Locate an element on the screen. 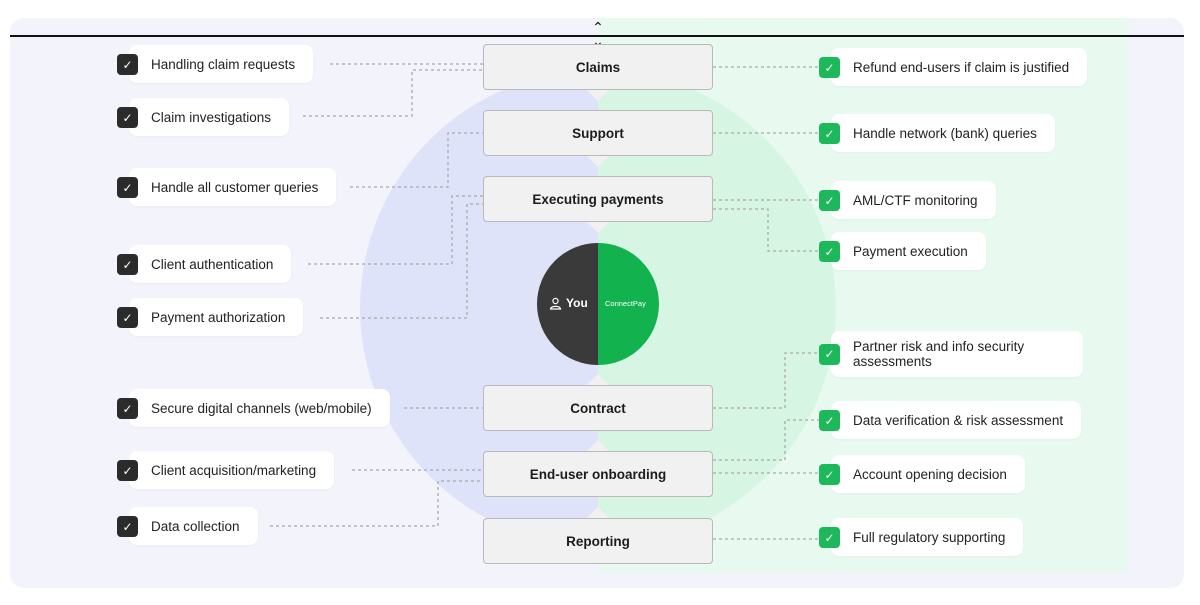 Image resolution: width=1200 pixels, height=605 pixels. box-reporting: Reporting is located at coordinates (598, 541).